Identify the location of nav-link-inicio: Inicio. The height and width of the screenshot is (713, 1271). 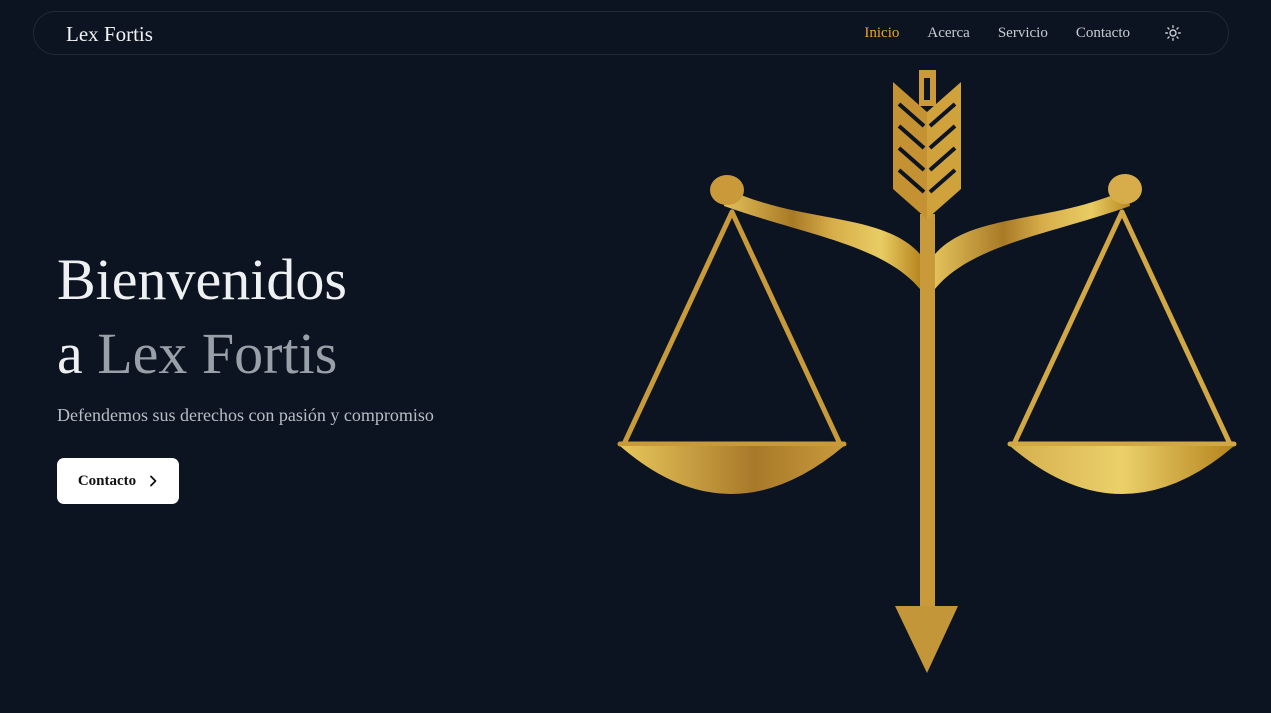
(881, 33).